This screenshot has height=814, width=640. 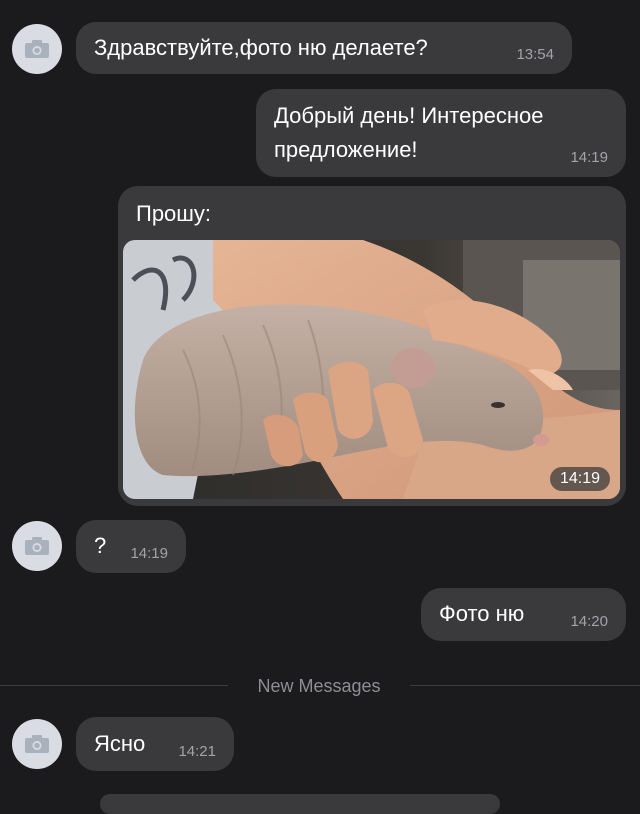 What do you see at coordinates (100, 545) in the screenshot?
I see `message-text: ?` at bounding box center [100, 545].